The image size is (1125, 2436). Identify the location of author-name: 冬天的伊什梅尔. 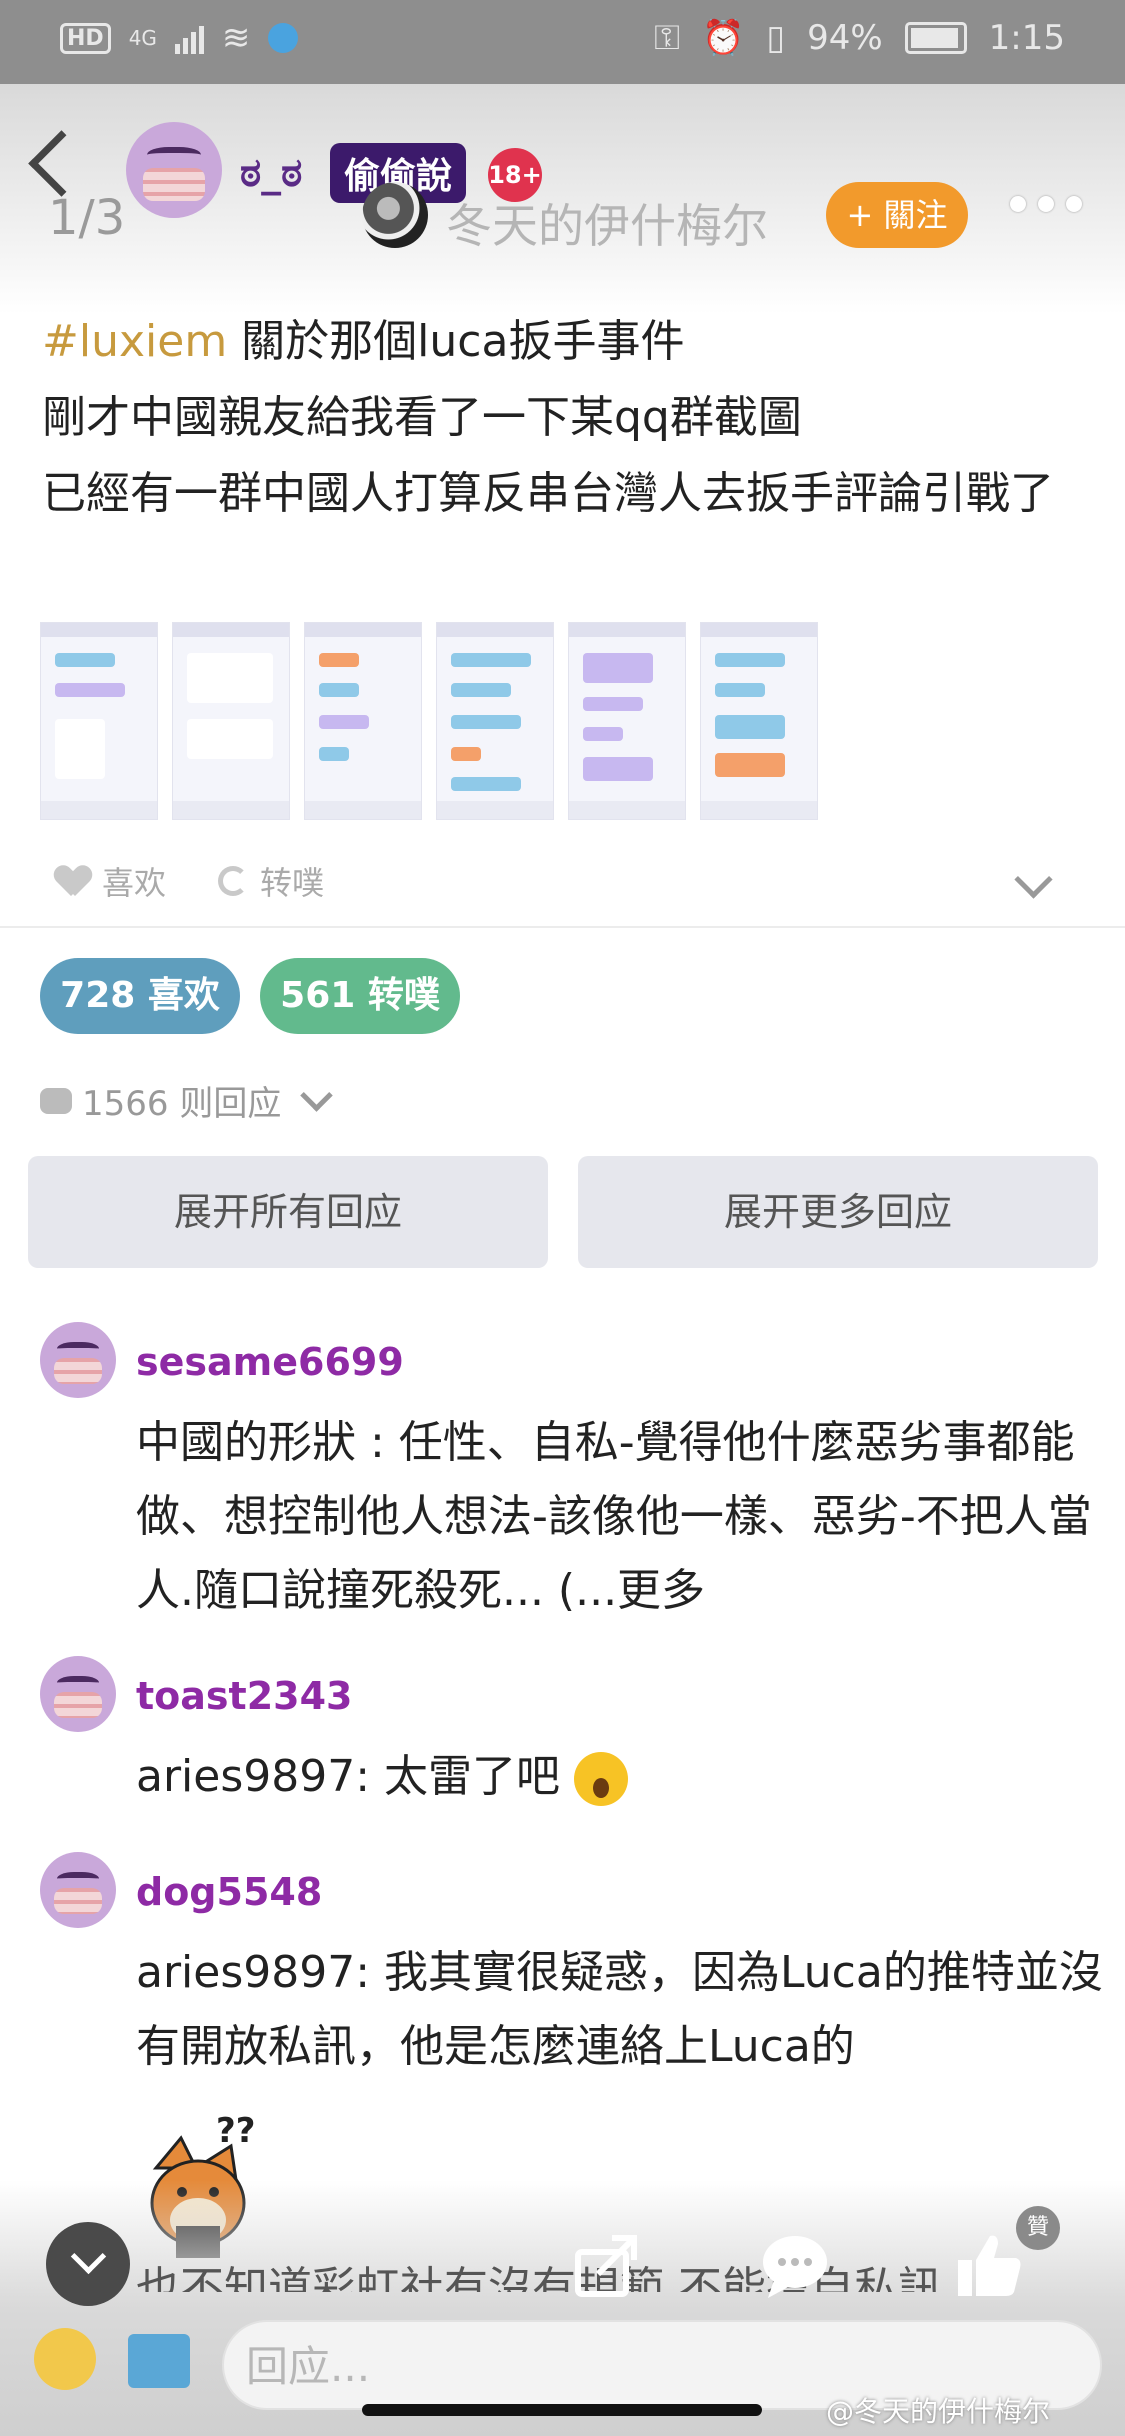
(607, 223).